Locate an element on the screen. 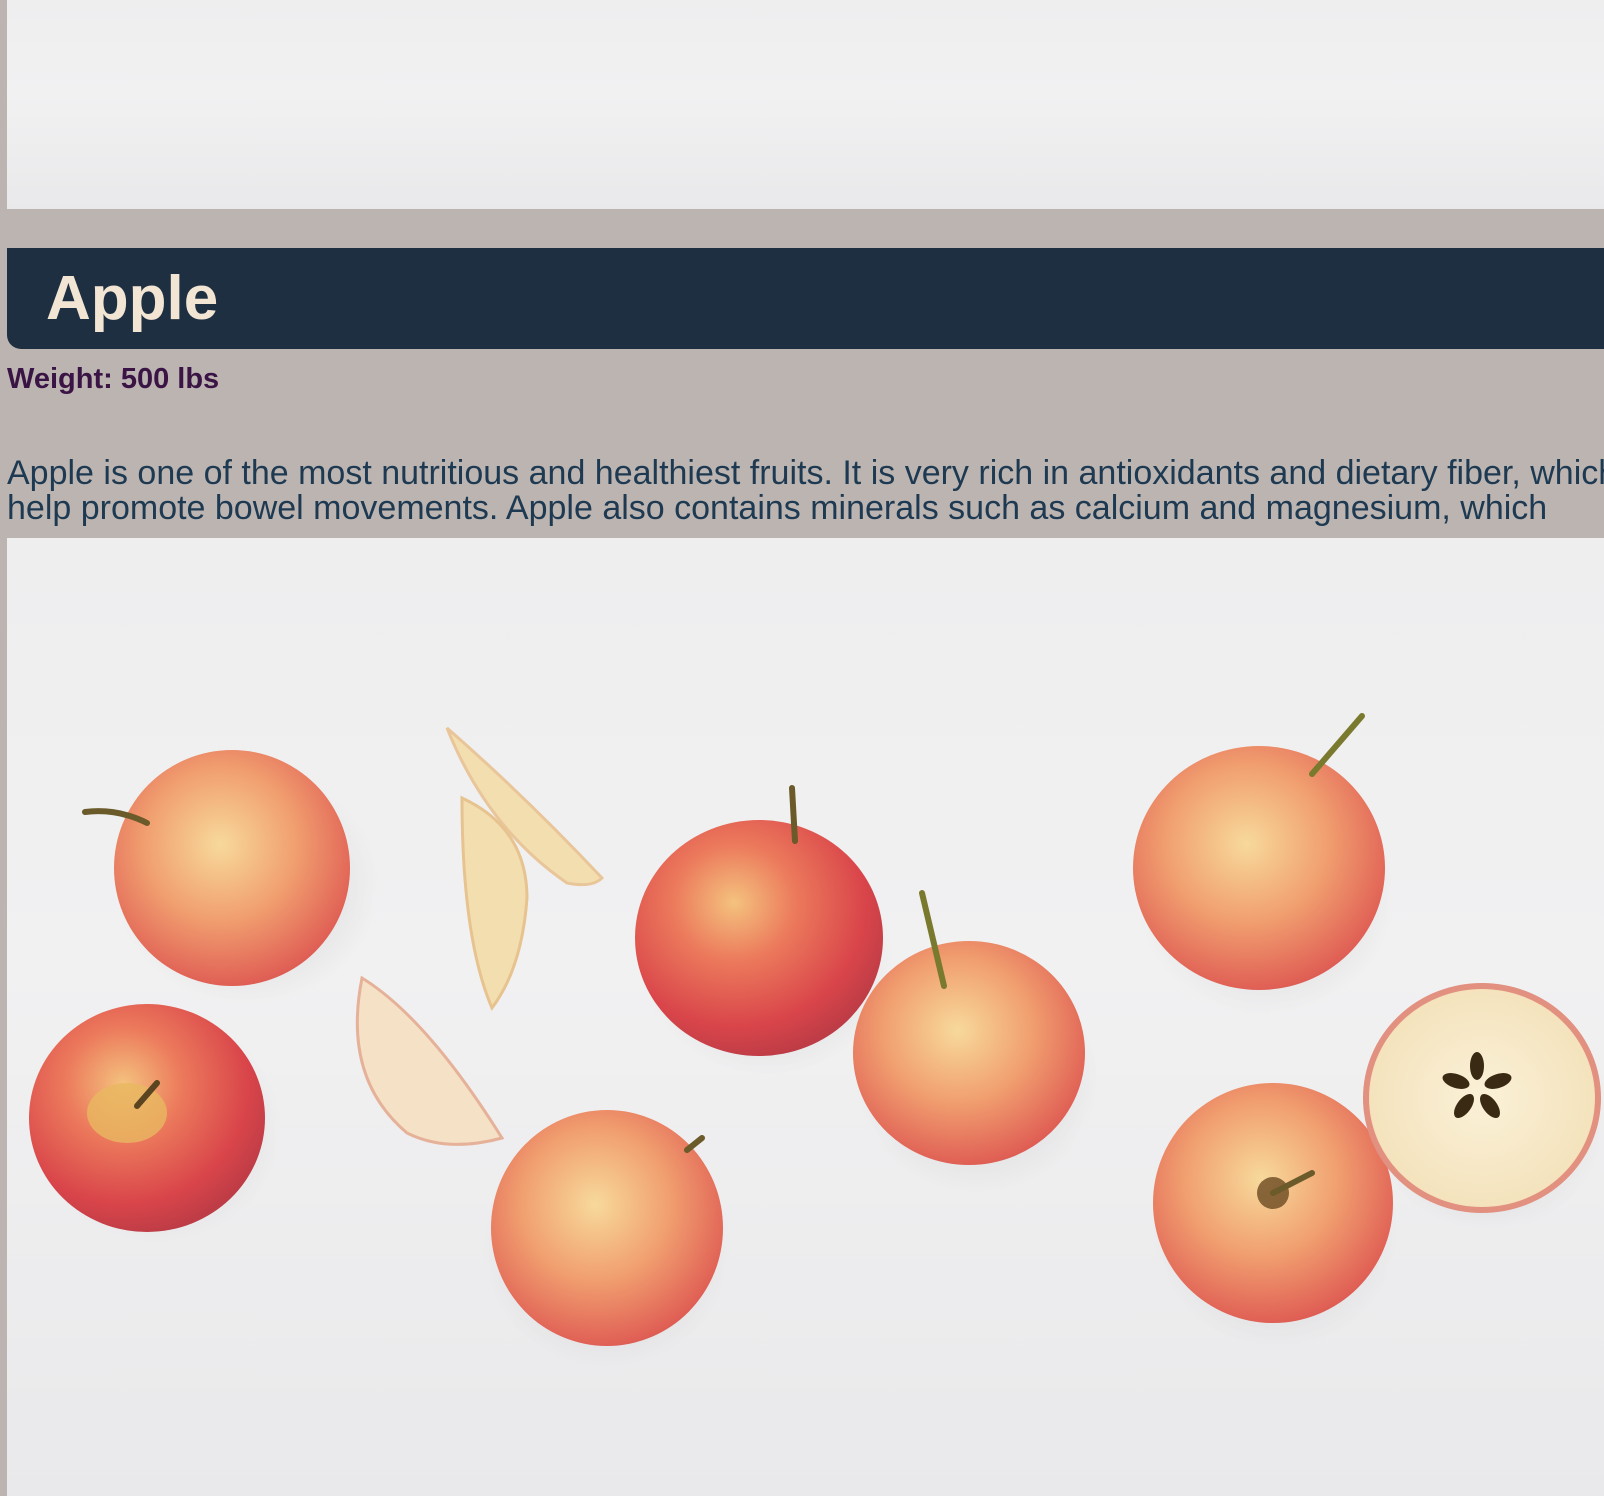 The width and height of the screenshot is (1604, 1496). product-title: Apple is located at coordinates (132, 298).